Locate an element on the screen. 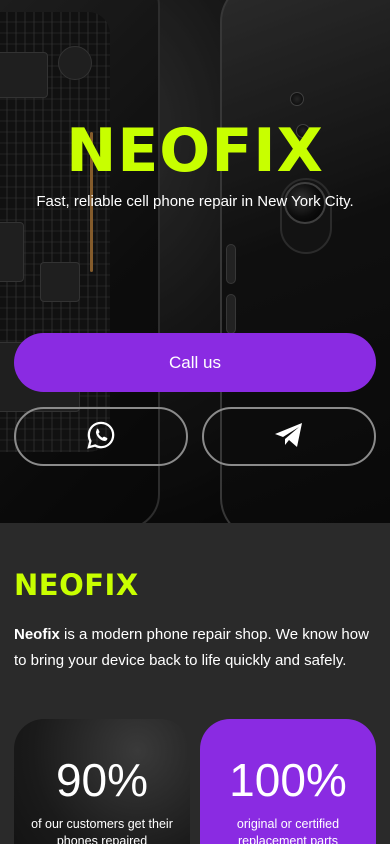 The height and width of the screenshot is (844, 390). about-title: NEOFIX is located at coordinates (76, 585).